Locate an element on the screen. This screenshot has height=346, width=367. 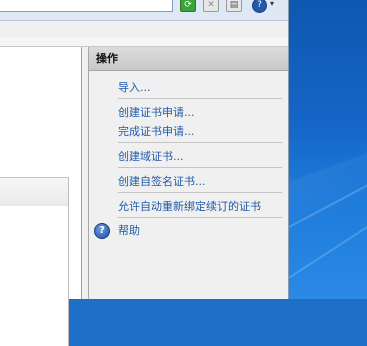
help-link: 帮助 is located at coordinates (129, 230).